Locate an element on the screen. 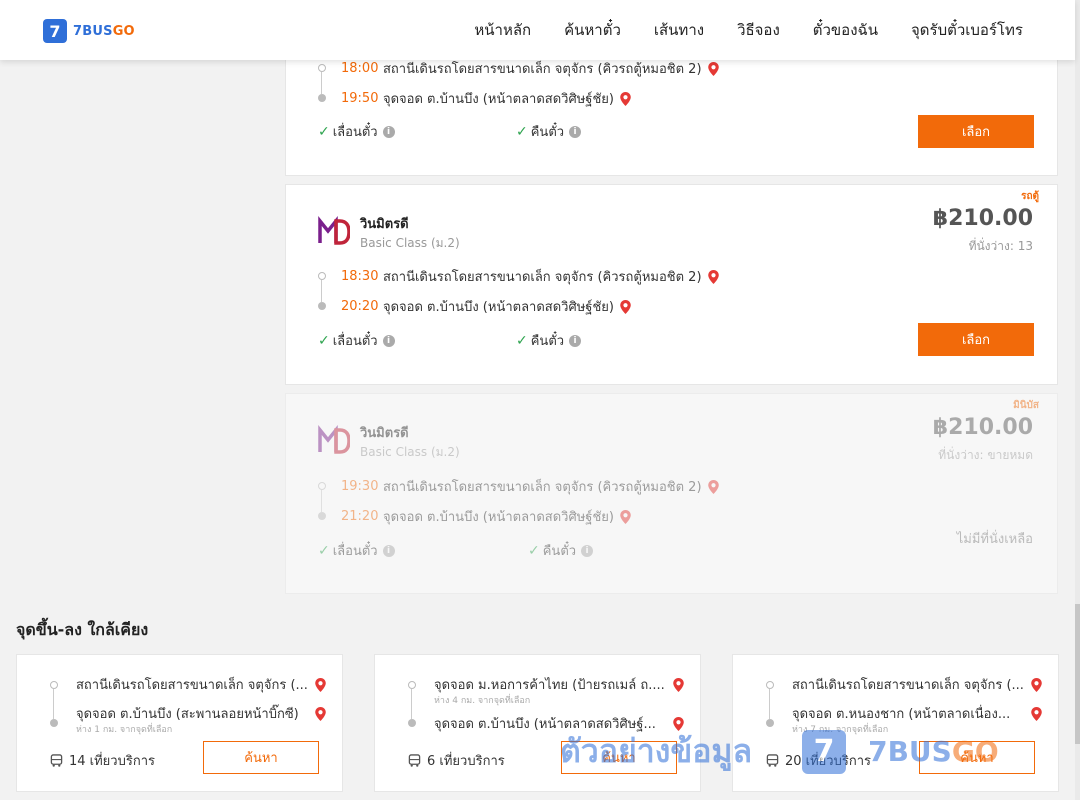 The width and height of the screenshot is (1080, 800). arrive-time: 21:20 is located at coordinates (360, 516).